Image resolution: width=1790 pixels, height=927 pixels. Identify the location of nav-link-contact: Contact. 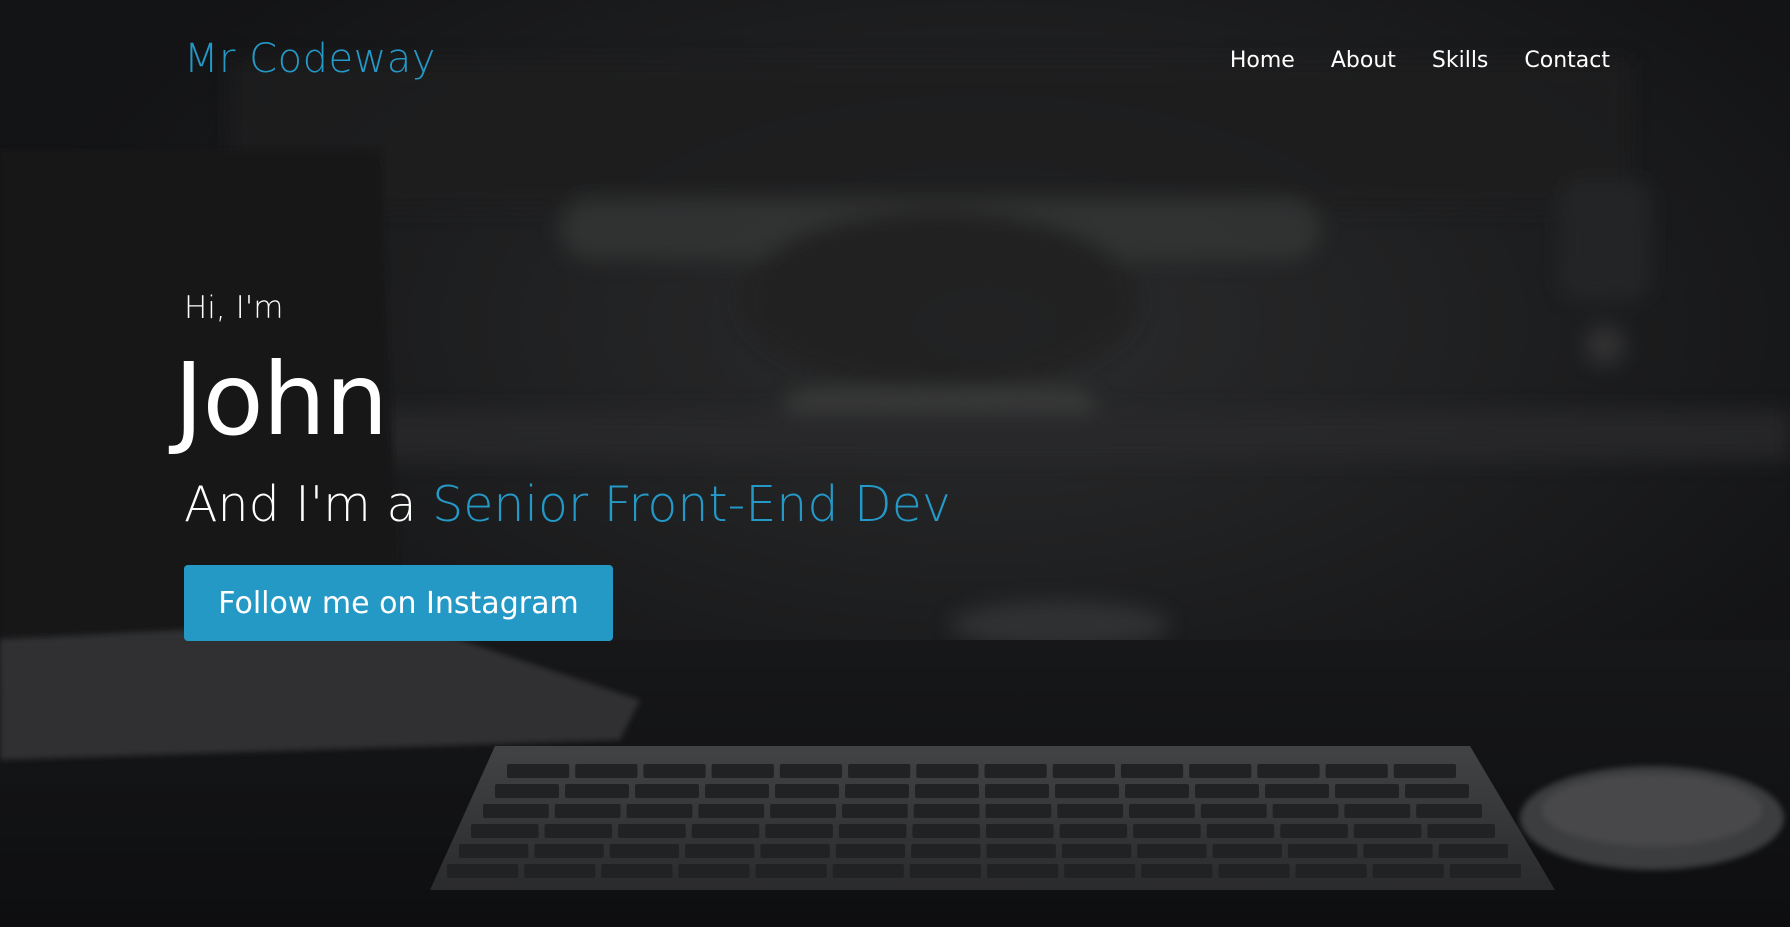
(1567, 60).